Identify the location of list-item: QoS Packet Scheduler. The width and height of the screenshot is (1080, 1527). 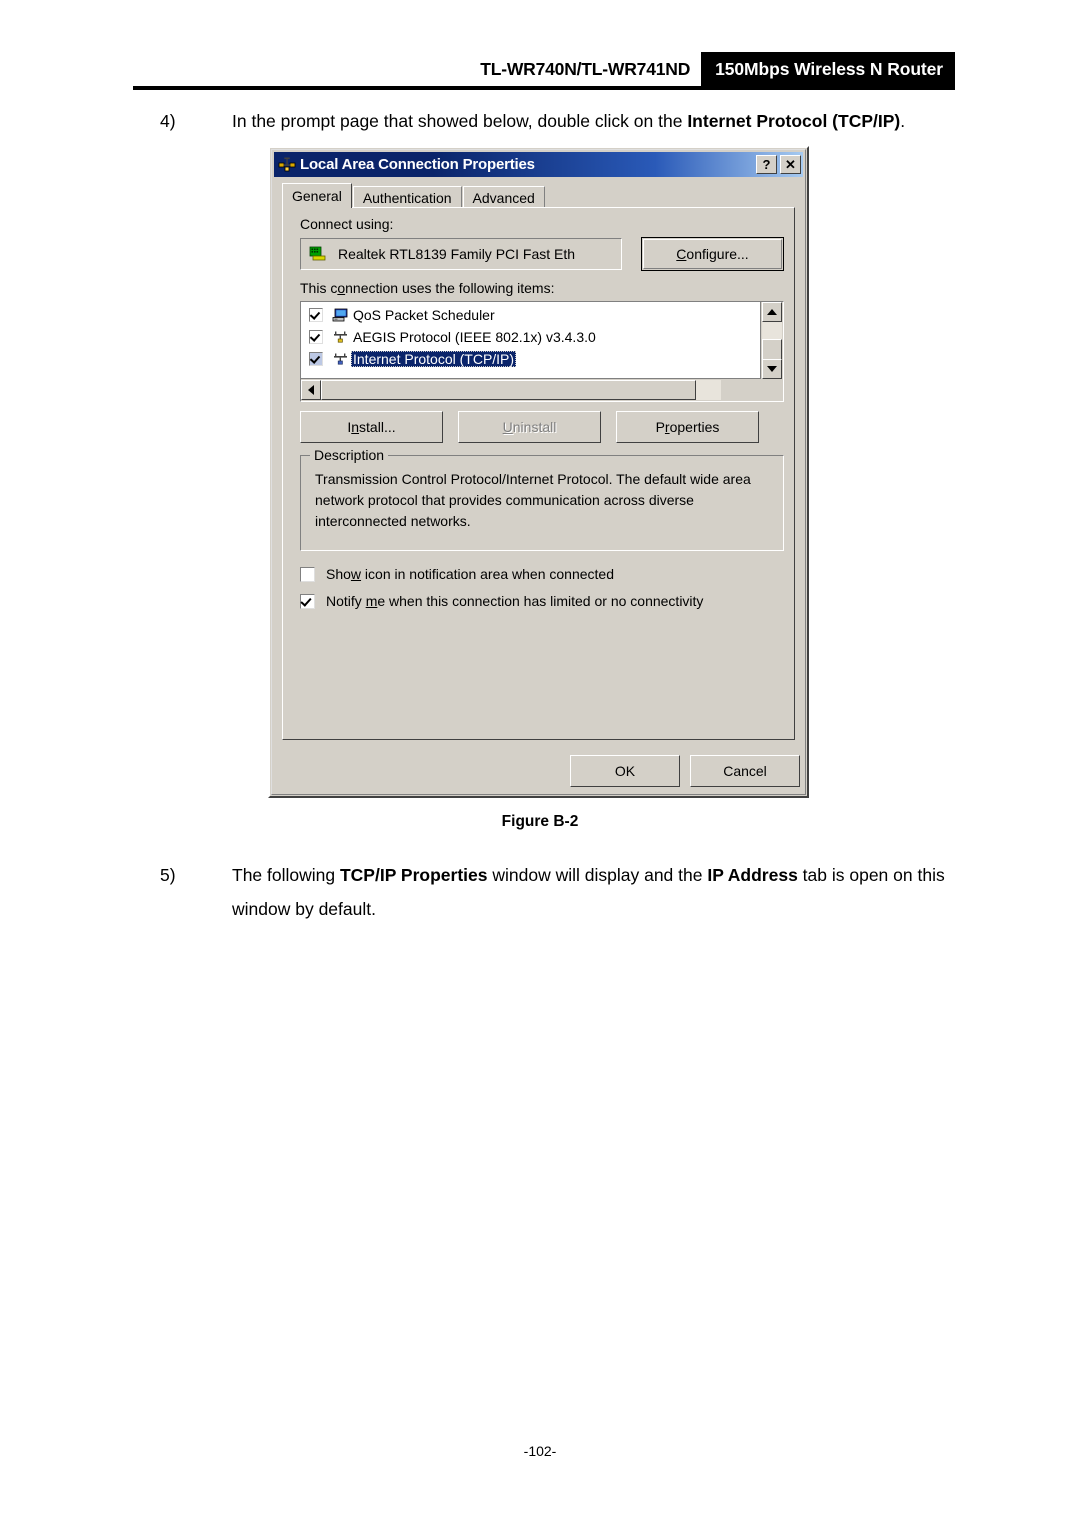
(530, 315).